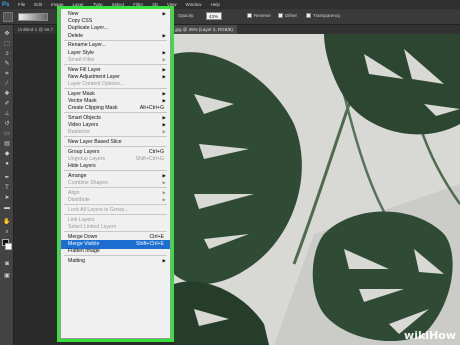  I want to click on history-brush-tool-icon: ↺, so click(7, 124).